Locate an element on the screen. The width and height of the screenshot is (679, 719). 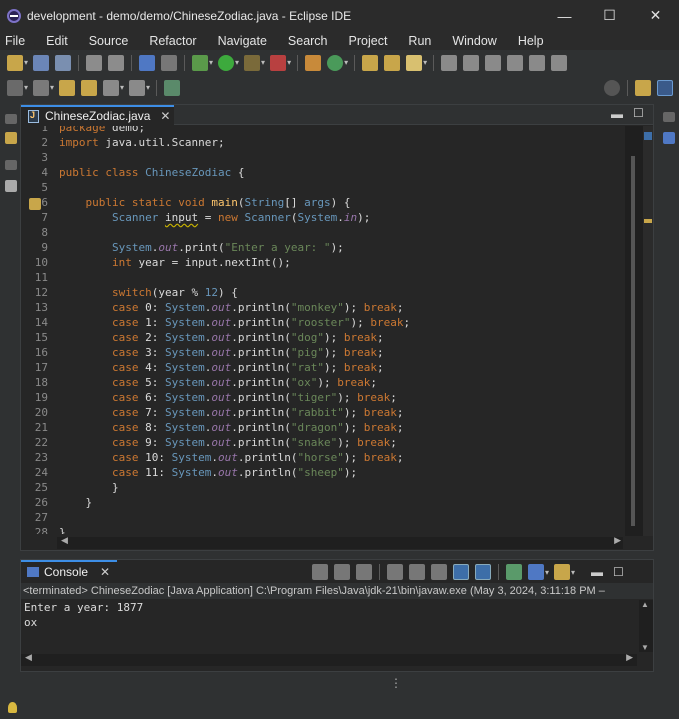
code-line: 10 int year = input.nextInt(); is located at coordinates (323, 262).